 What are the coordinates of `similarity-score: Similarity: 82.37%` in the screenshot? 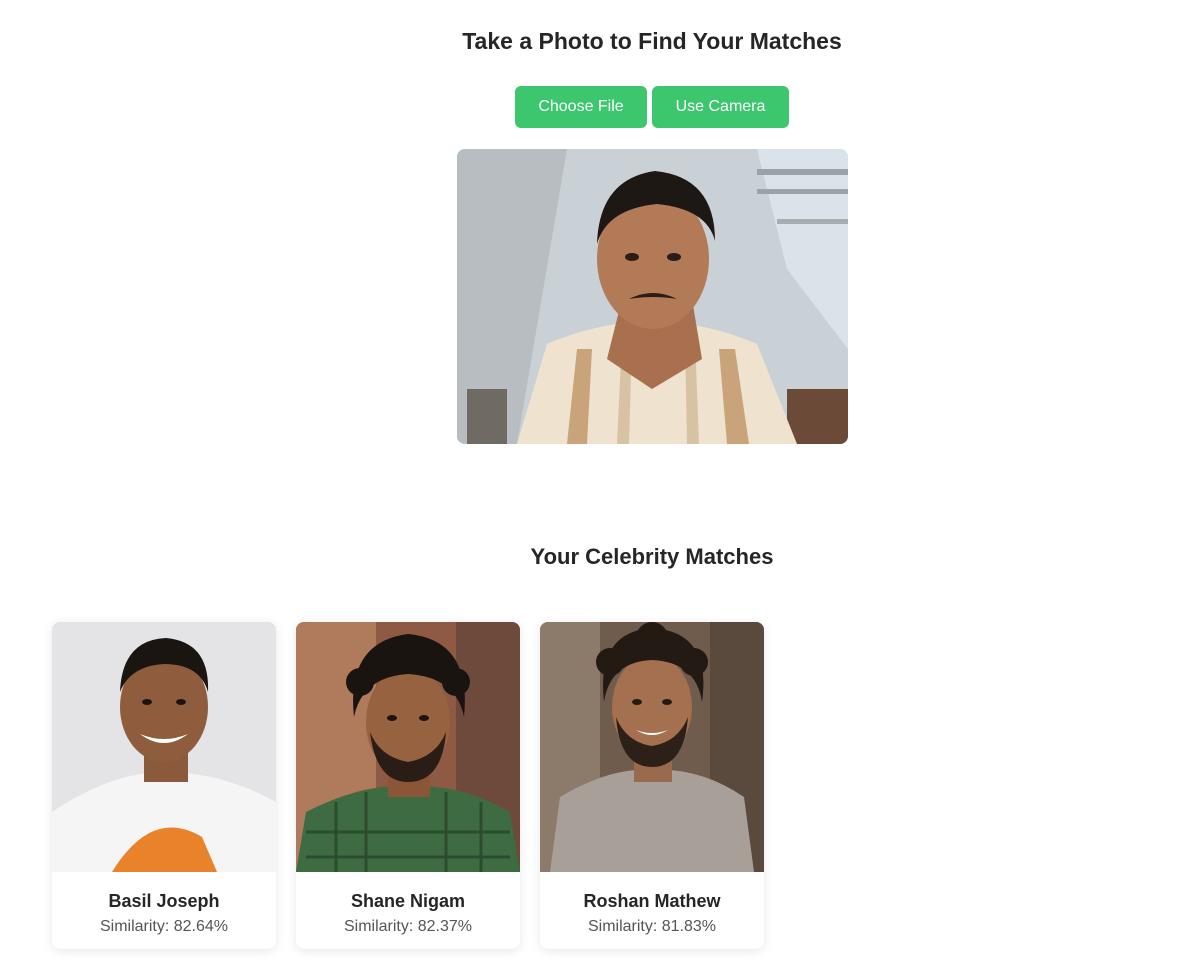 It's located at (408, 926).